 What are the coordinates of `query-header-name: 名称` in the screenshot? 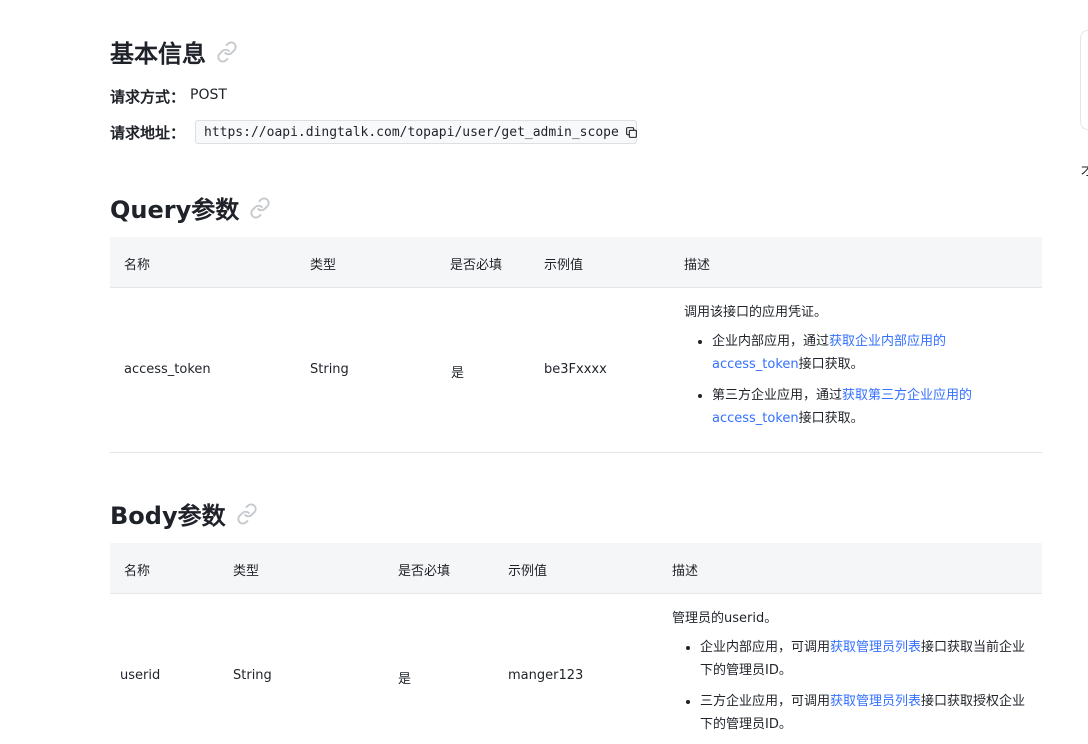 It's located at (137, 265).